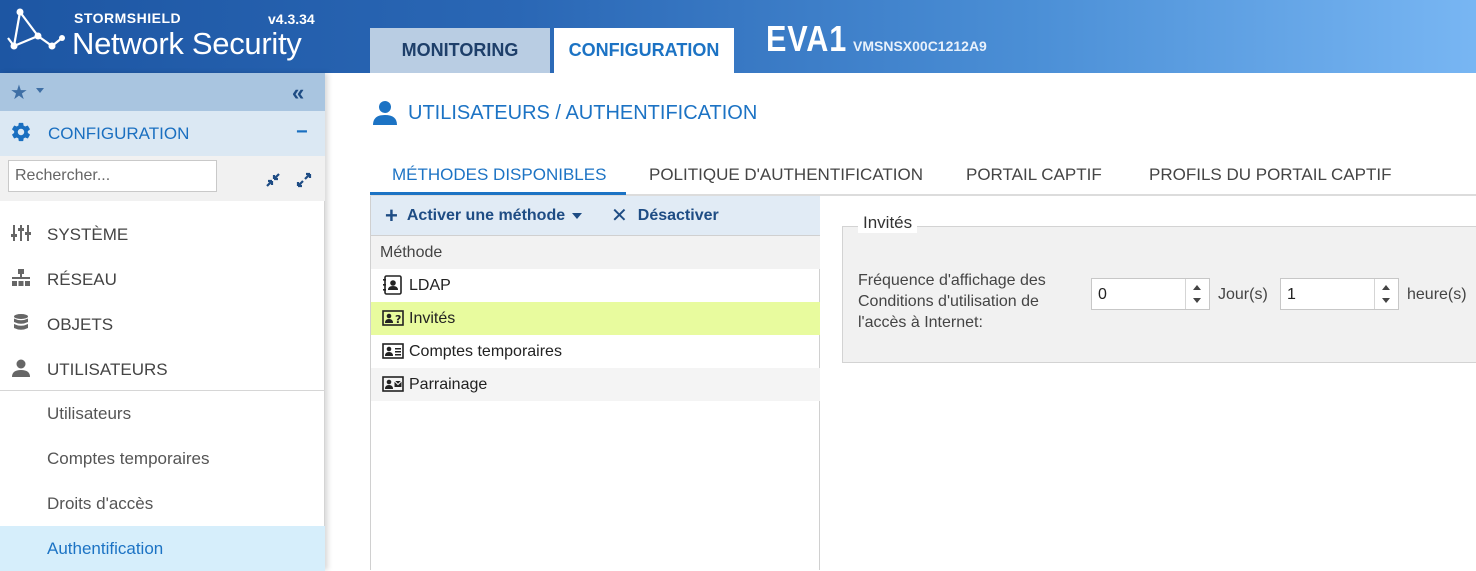  I want to click on hours-stepper: 1, so click(1339, 294).